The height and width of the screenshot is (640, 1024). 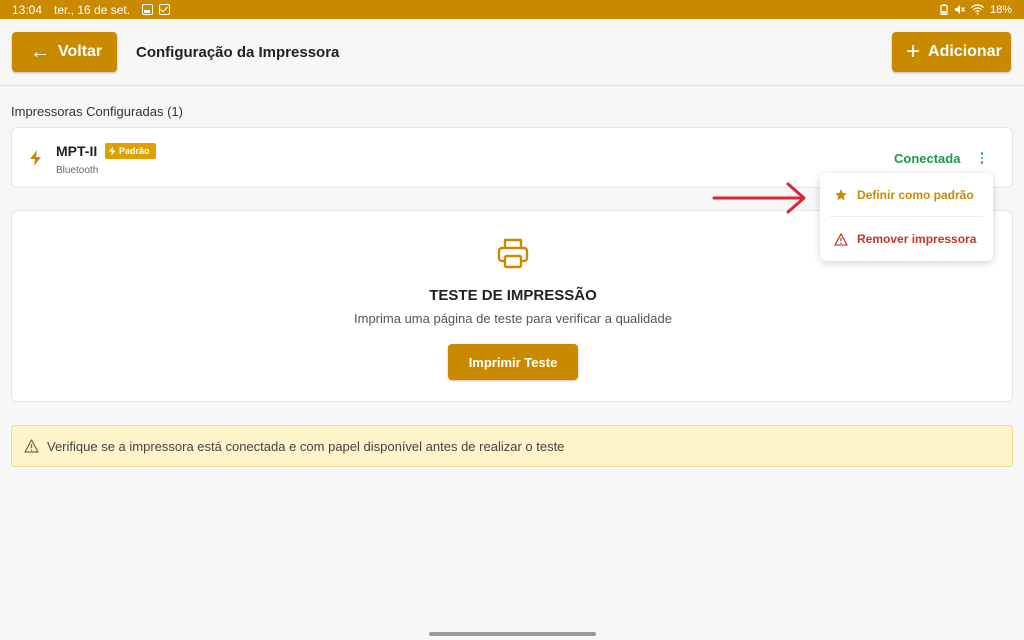 I want to click on plus-icon: +, so click(x=913, y=51).